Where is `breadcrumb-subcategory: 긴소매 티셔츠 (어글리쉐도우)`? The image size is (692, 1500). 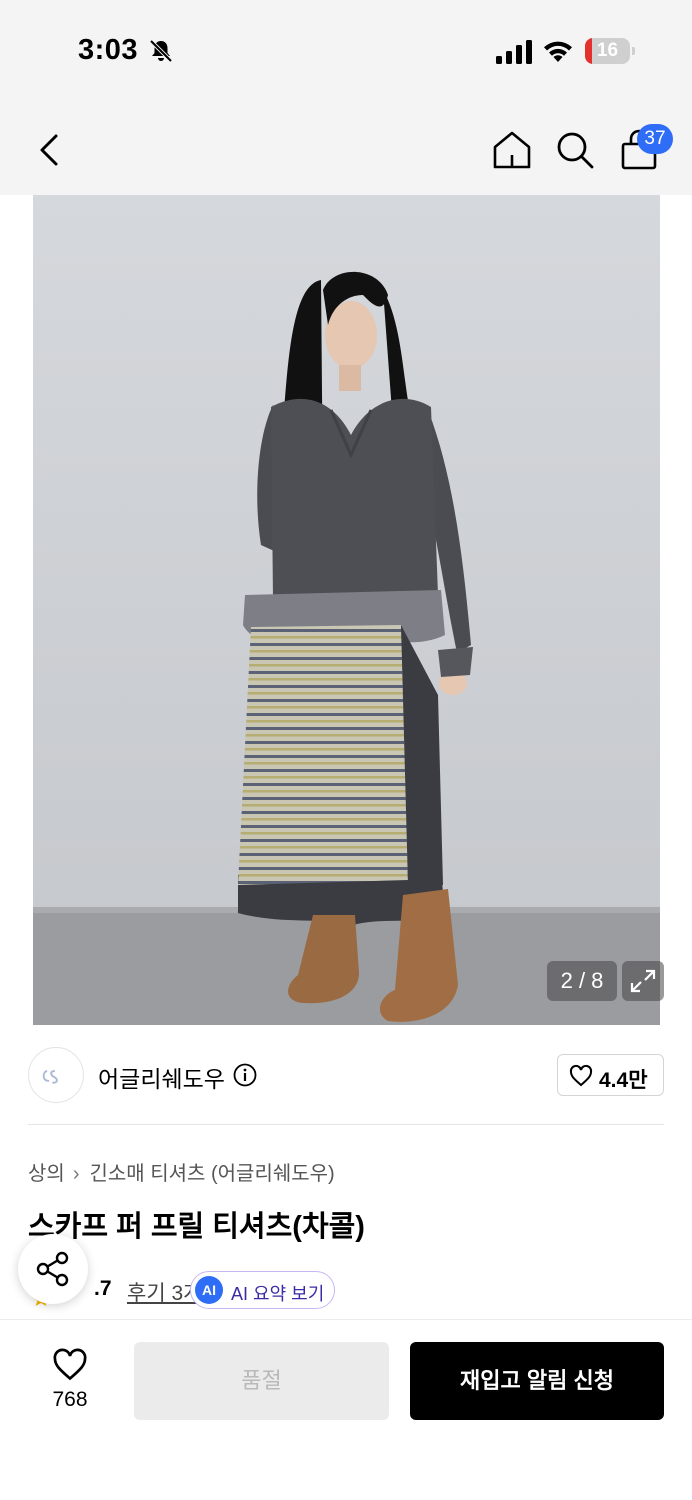
breadcrumb-subcategory: 긴소매 티셔츠 (어글리쉐도우) is located at coordinates (211, 1174).